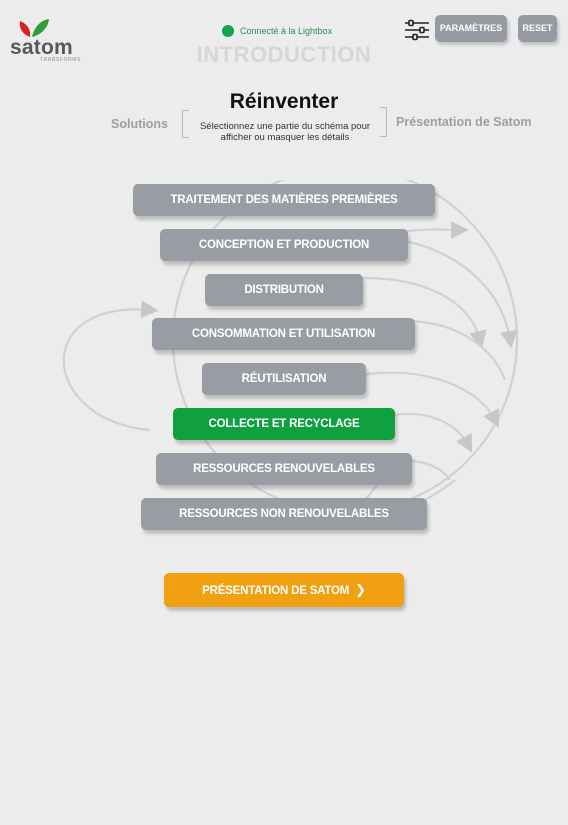 This screenshot has height=825, width=568. Describe the element at coordinates (284, 379) in the screenshot. I see `step-reutilisation: RÉUTILISATION` at that location.